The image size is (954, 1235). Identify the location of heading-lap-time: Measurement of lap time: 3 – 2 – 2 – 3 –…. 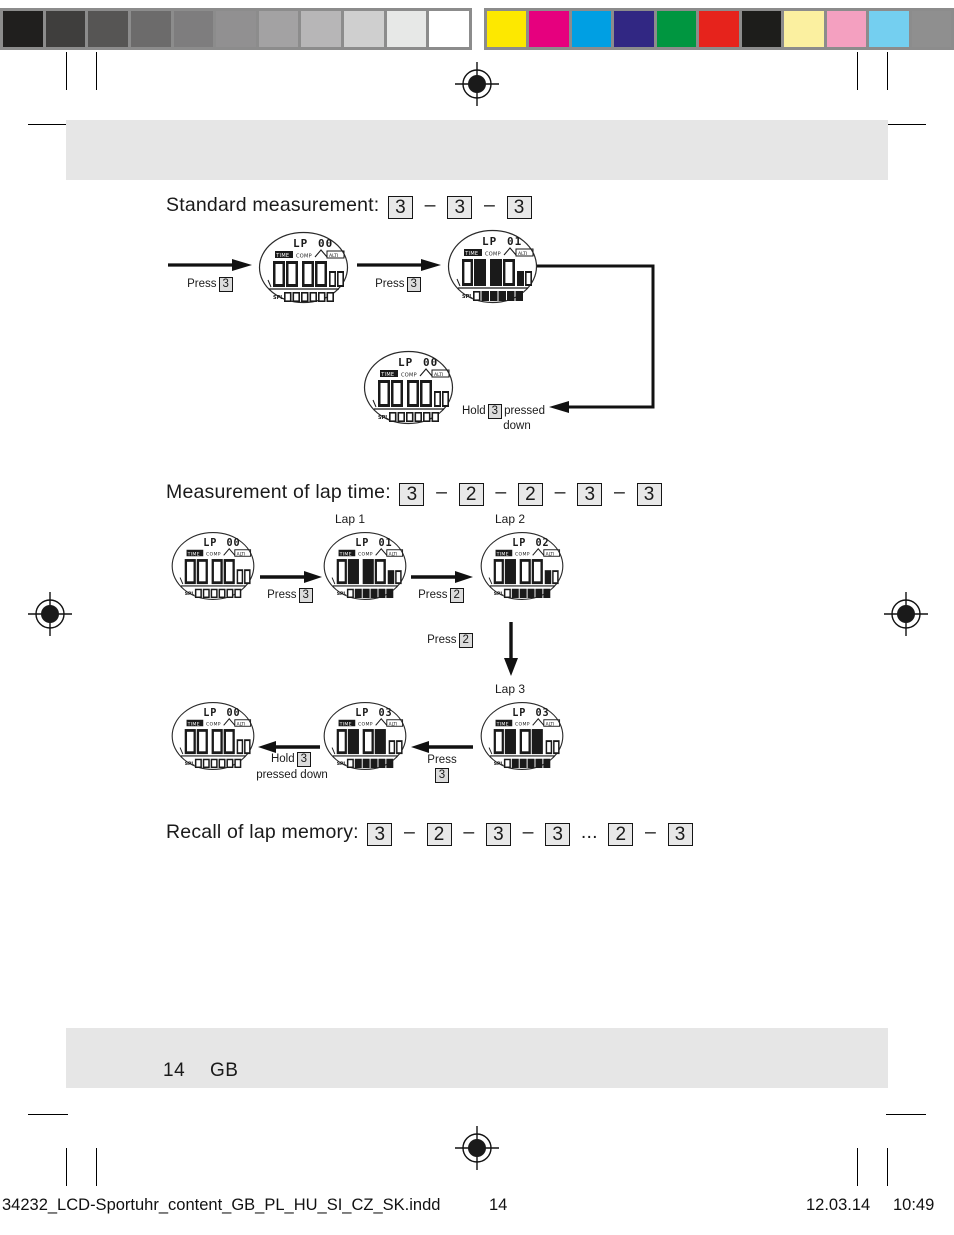
(415, 493).